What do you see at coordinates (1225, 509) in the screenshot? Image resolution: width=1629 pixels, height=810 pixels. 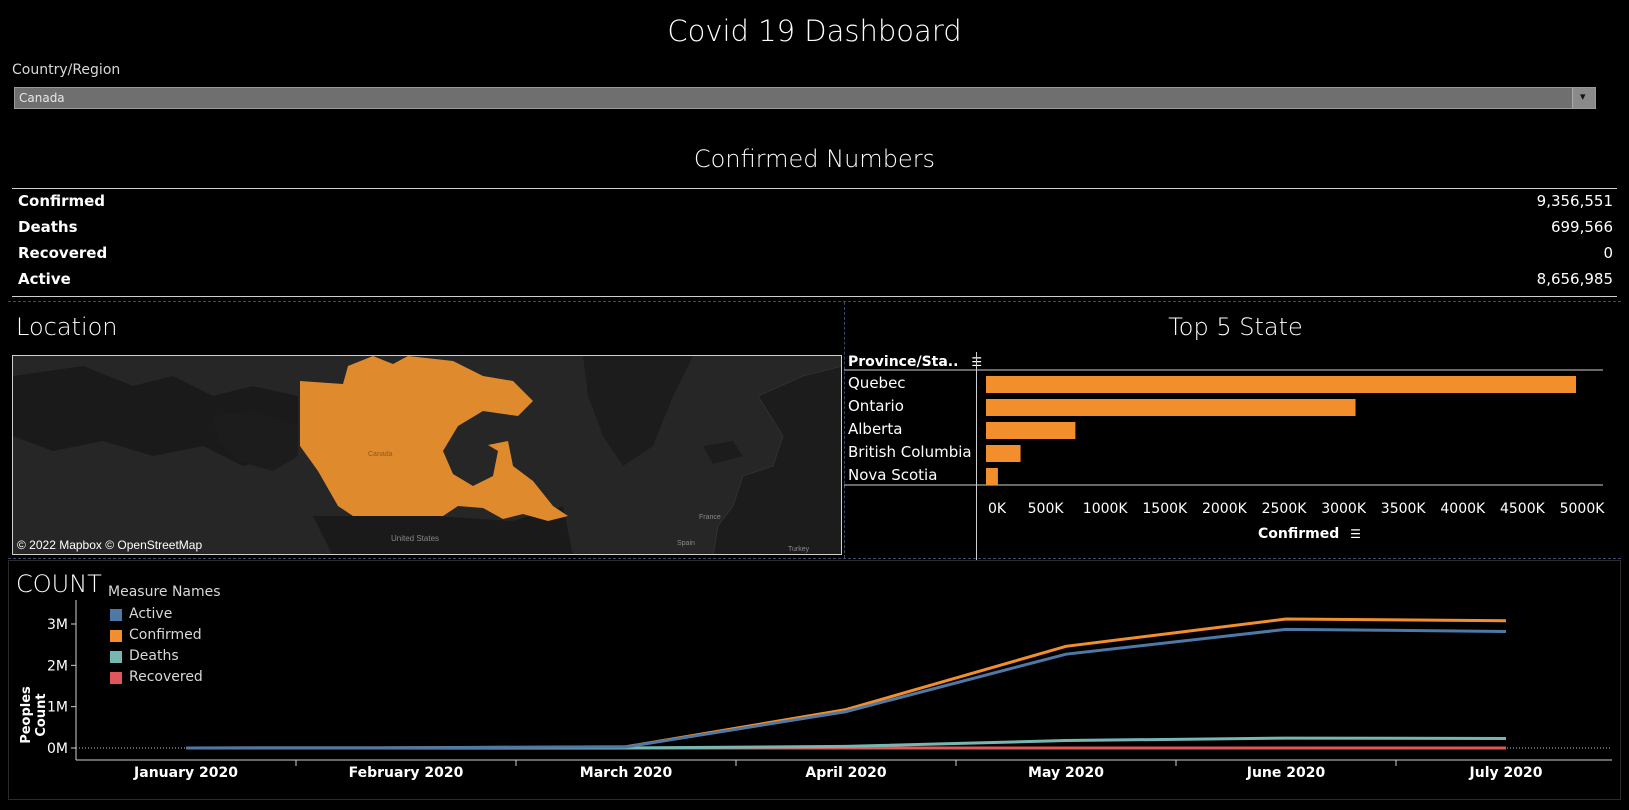 I see `bar-x-tick-label: 2000K` at bounding box center [1225, 509].